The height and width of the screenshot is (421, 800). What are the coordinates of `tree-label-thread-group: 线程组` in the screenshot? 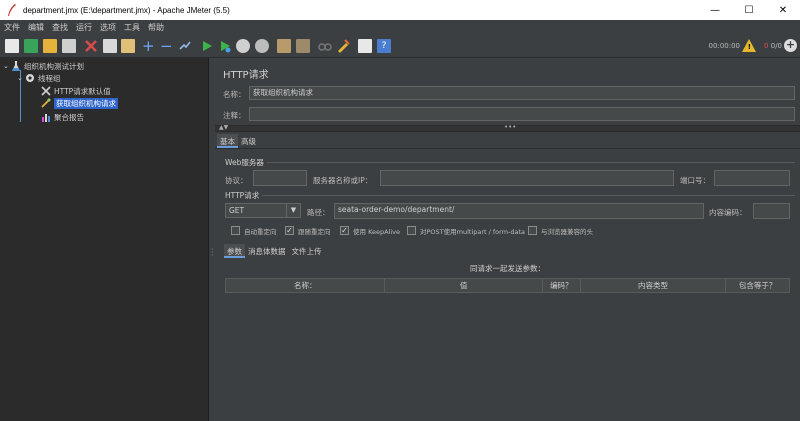 It's located at (49, 78).